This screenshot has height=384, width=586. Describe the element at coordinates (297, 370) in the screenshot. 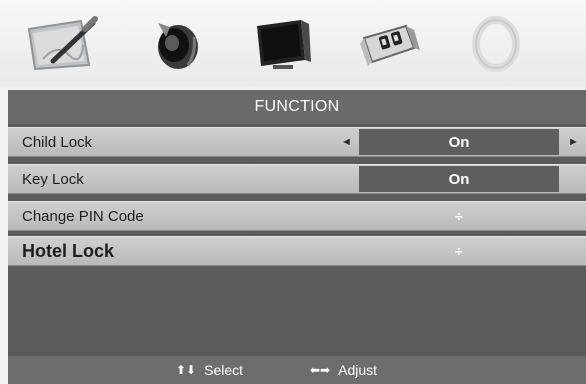

I see `navigation-hint-bar: ⬆⬇ Select ⬅➡ Adjust` at that location.